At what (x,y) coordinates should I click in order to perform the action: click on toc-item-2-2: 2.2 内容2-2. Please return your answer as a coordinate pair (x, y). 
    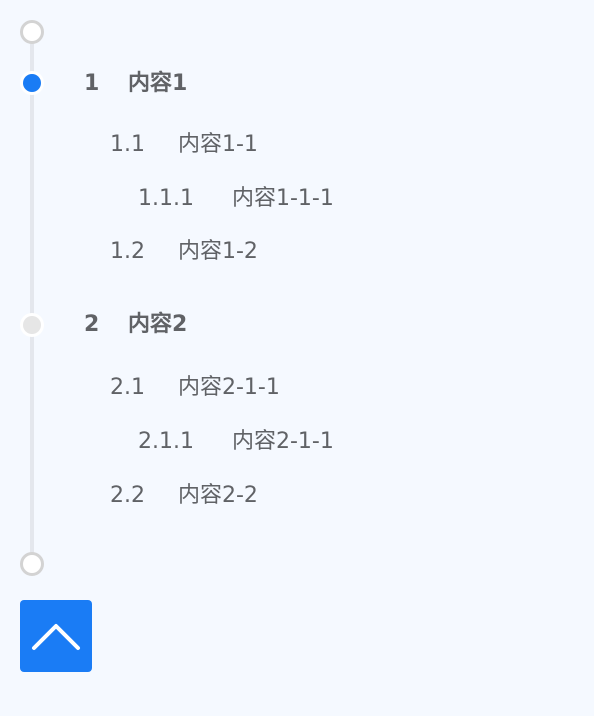
    Looking at the image, I should click on (184, 496).